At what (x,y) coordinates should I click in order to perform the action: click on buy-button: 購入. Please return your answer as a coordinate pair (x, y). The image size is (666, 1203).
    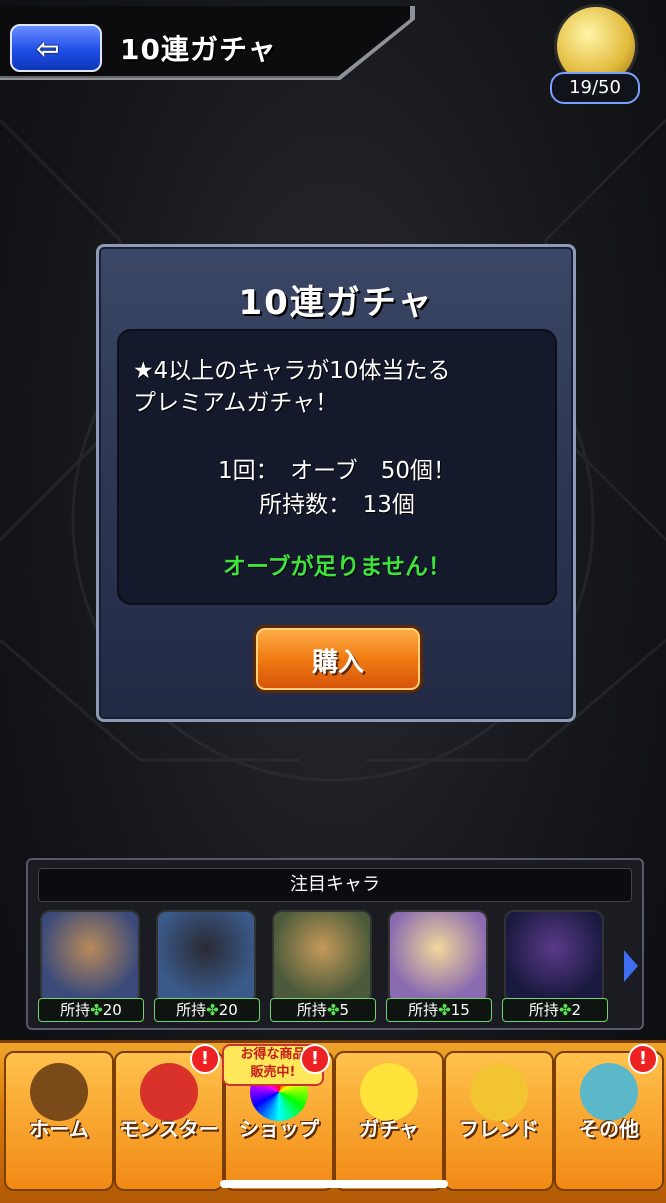
    Looking at the image, I should click on (338, 659).